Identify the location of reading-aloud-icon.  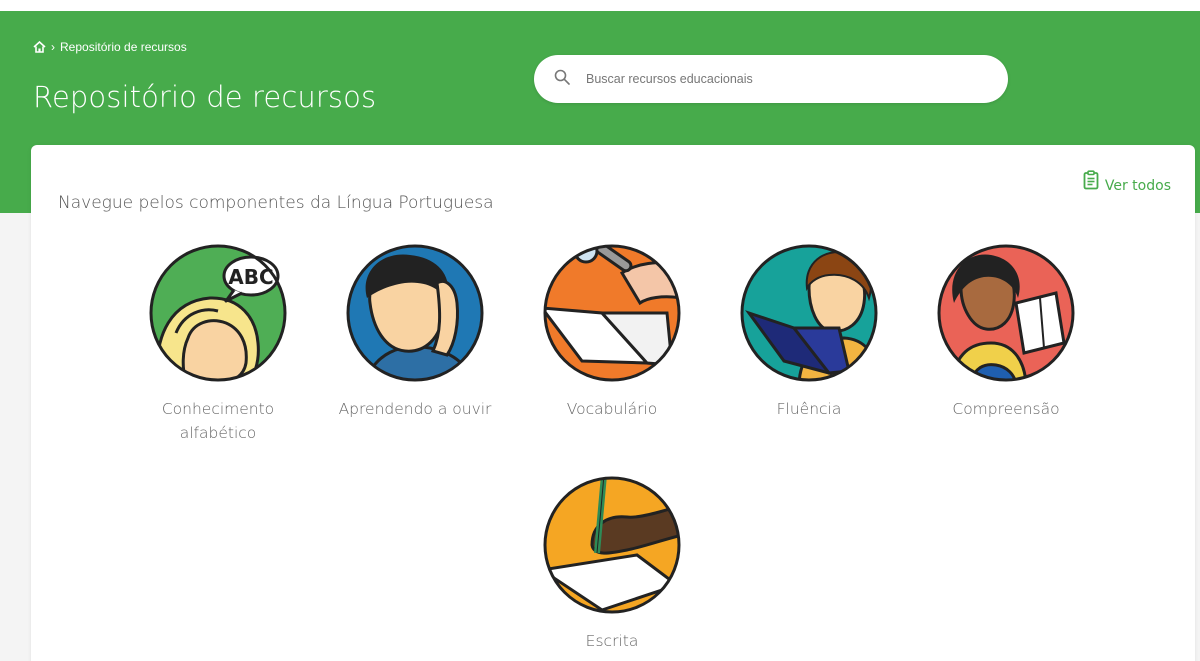
(809, 313).